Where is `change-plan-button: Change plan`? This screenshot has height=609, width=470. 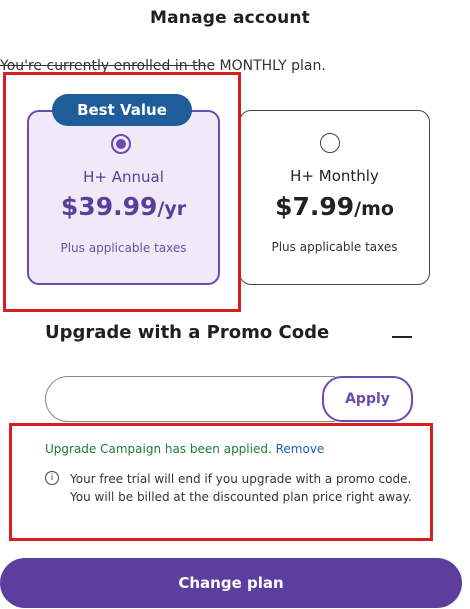
change-plan-button: Change plan is located at coordinates (231, 583).